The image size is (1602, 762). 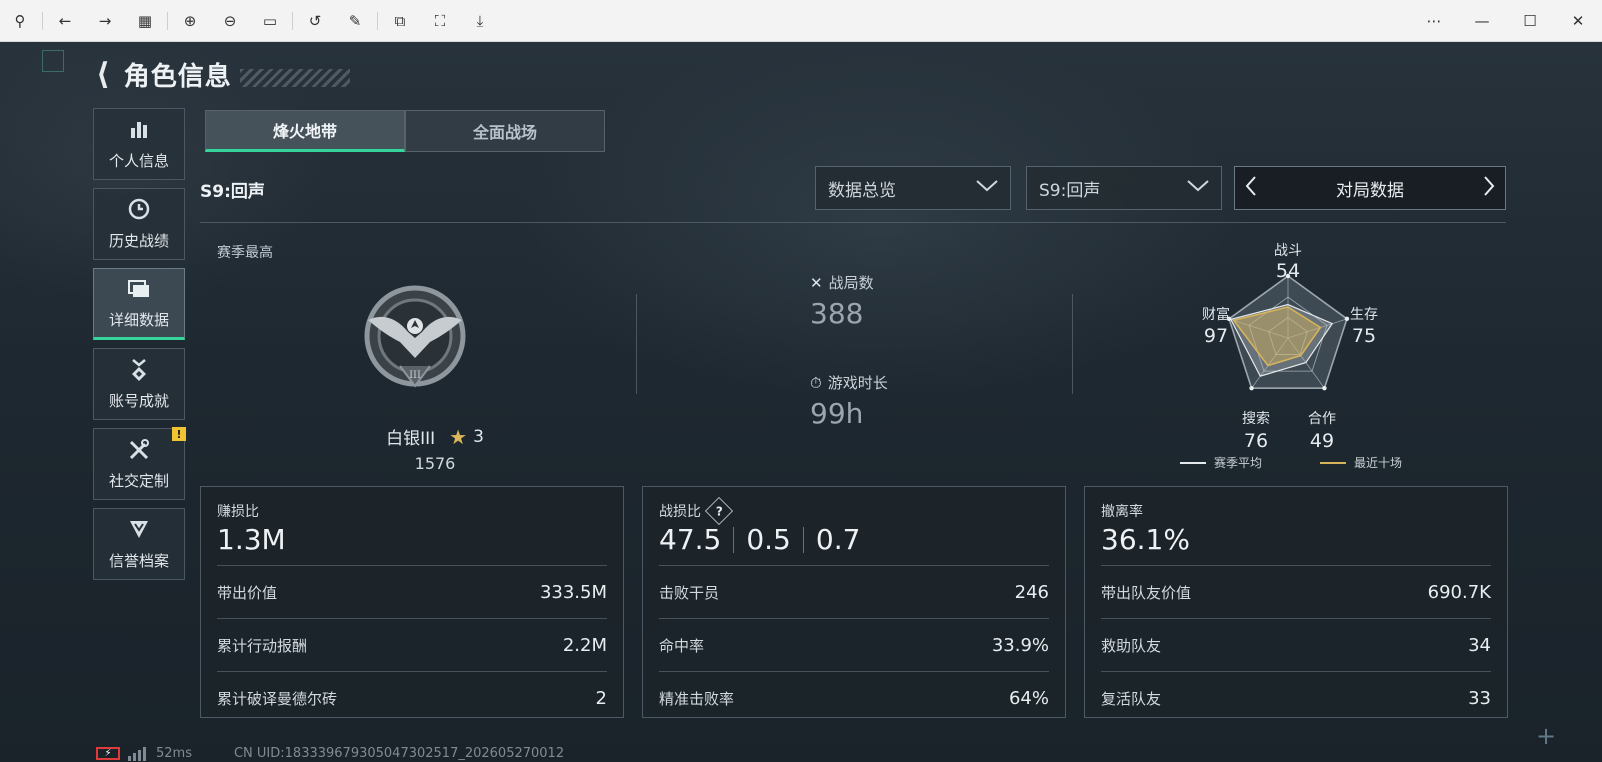 I want to click on row-label: 击败干员, so click(x=689, y=592).